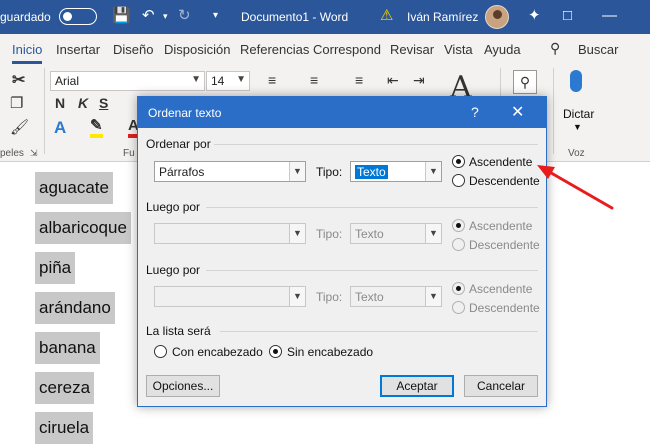 Image resolution: width=650 pixels, height=445 pixels. Describe the element at coordinates (525, 82) in the screenshot. I see `find-icon: ⚲` at that location.